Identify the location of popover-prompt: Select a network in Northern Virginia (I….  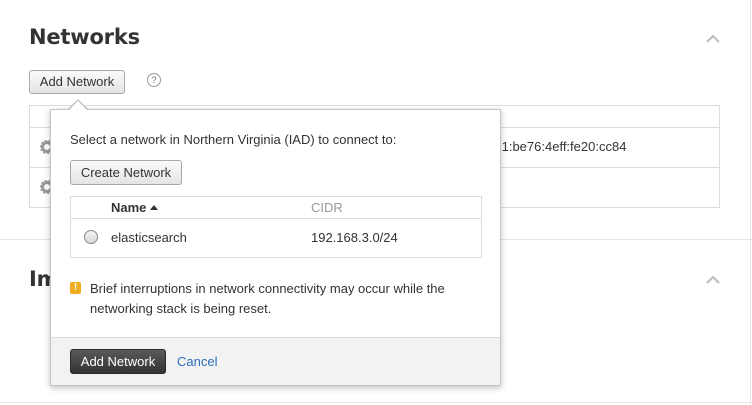
(233, 139).